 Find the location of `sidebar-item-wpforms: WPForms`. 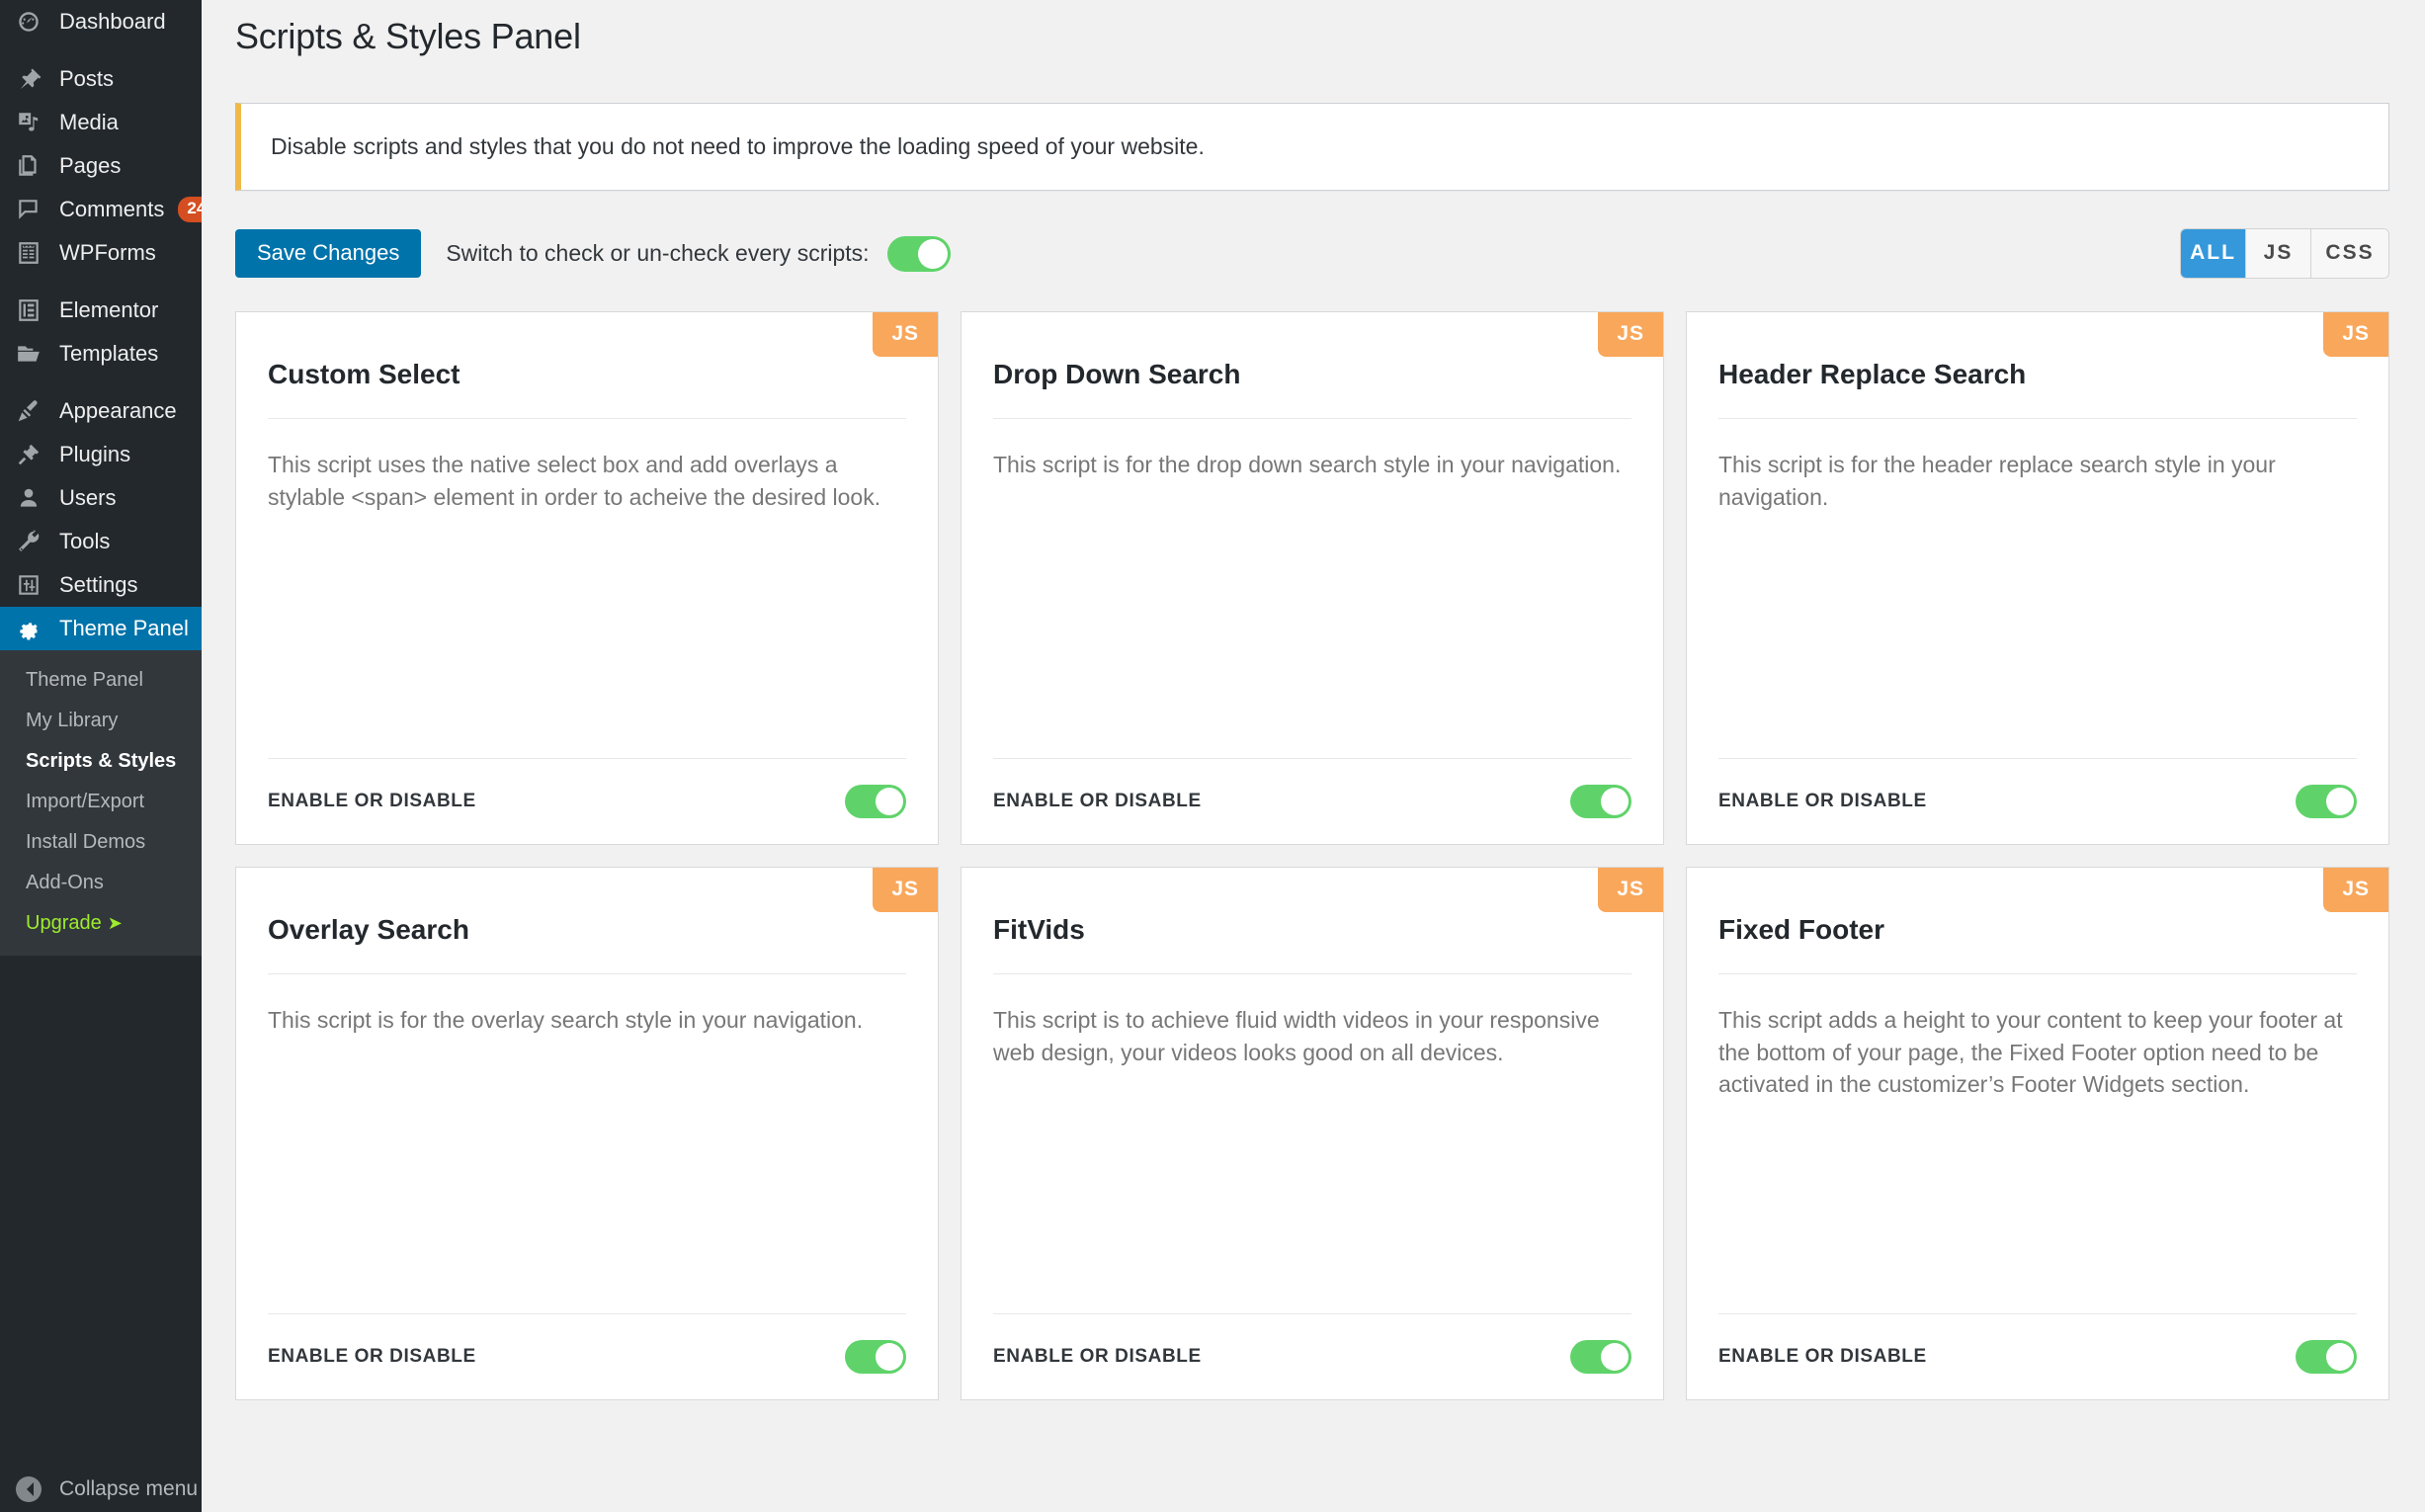

sidebar-item-wpforms: WPForms is located at coordinates (101, 253).